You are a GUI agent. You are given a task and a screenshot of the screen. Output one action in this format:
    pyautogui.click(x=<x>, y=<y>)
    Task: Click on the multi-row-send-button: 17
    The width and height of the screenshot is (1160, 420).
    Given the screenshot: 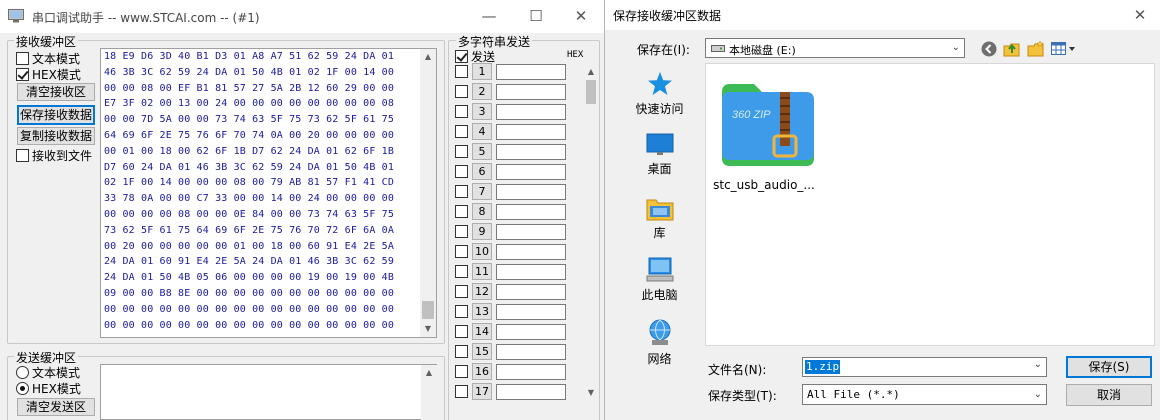 What is the action you would take?
    pyautogui.click(x=482, y=391)
    